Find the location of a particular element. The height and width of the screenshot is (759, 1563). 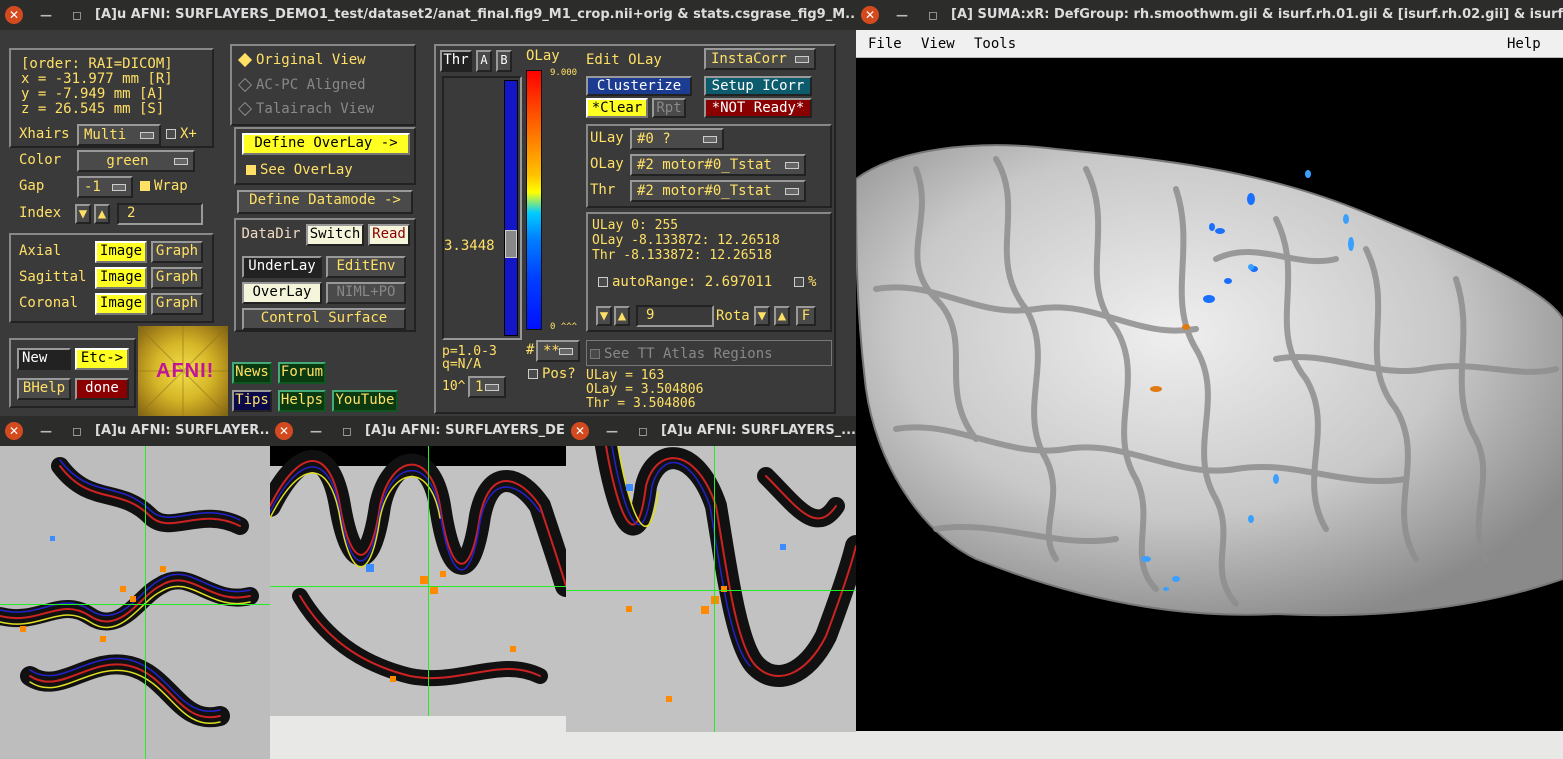

rota-down2-arrow-icon: ▼ is located at coordinates (762, 316).